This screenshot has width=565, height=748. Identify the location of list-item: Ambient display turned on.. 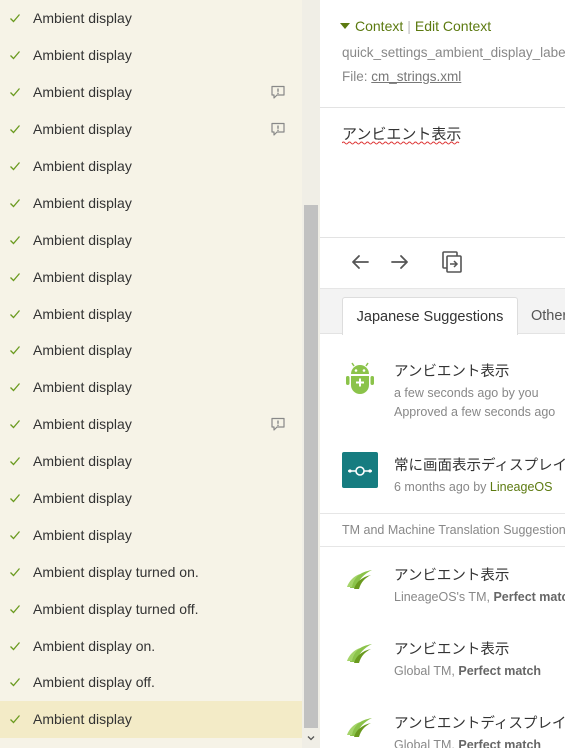
(151, 571).